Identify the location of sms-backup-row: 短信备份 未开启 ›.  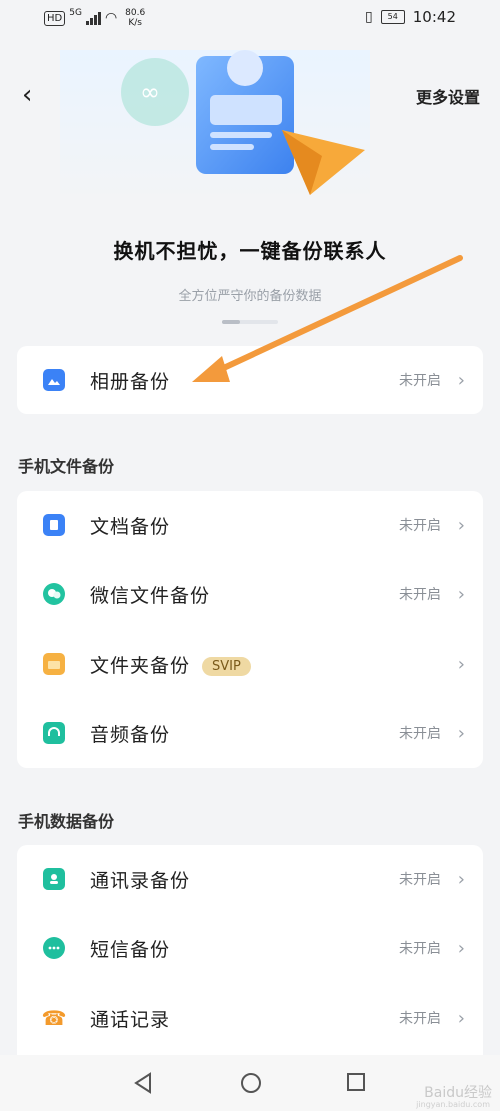
(250, 948).